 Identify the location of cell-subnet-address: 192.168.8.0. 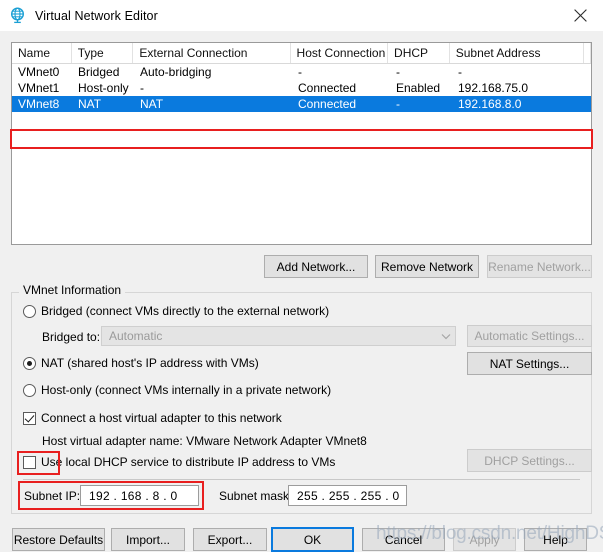
(490, 104).